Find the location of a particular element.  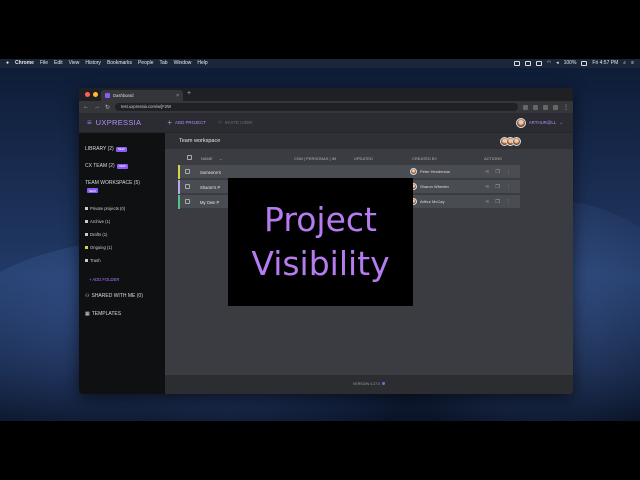

volume-icon: ◂ is located at coordinates (557, 63).